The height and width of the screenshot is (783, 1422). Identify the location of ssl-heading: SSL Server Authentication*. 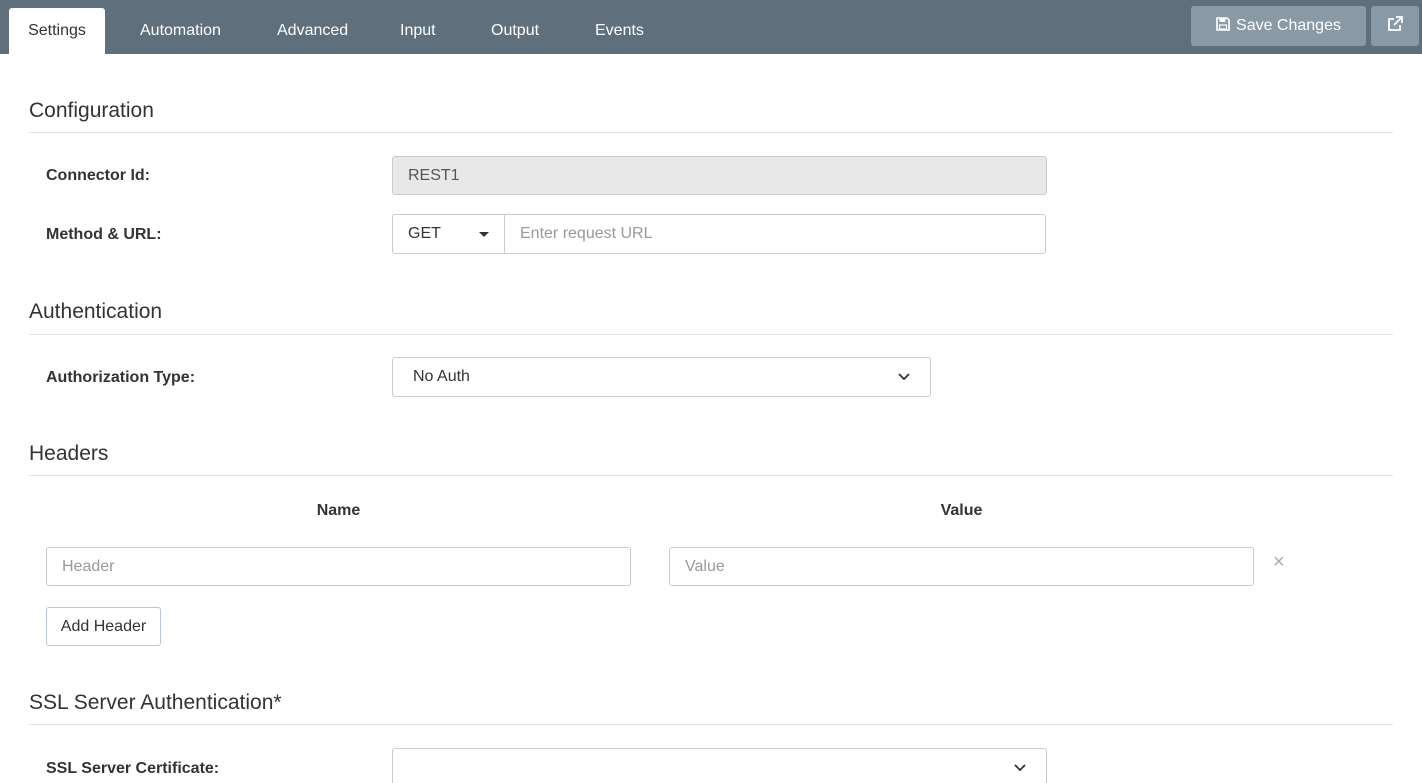
(155, 702).